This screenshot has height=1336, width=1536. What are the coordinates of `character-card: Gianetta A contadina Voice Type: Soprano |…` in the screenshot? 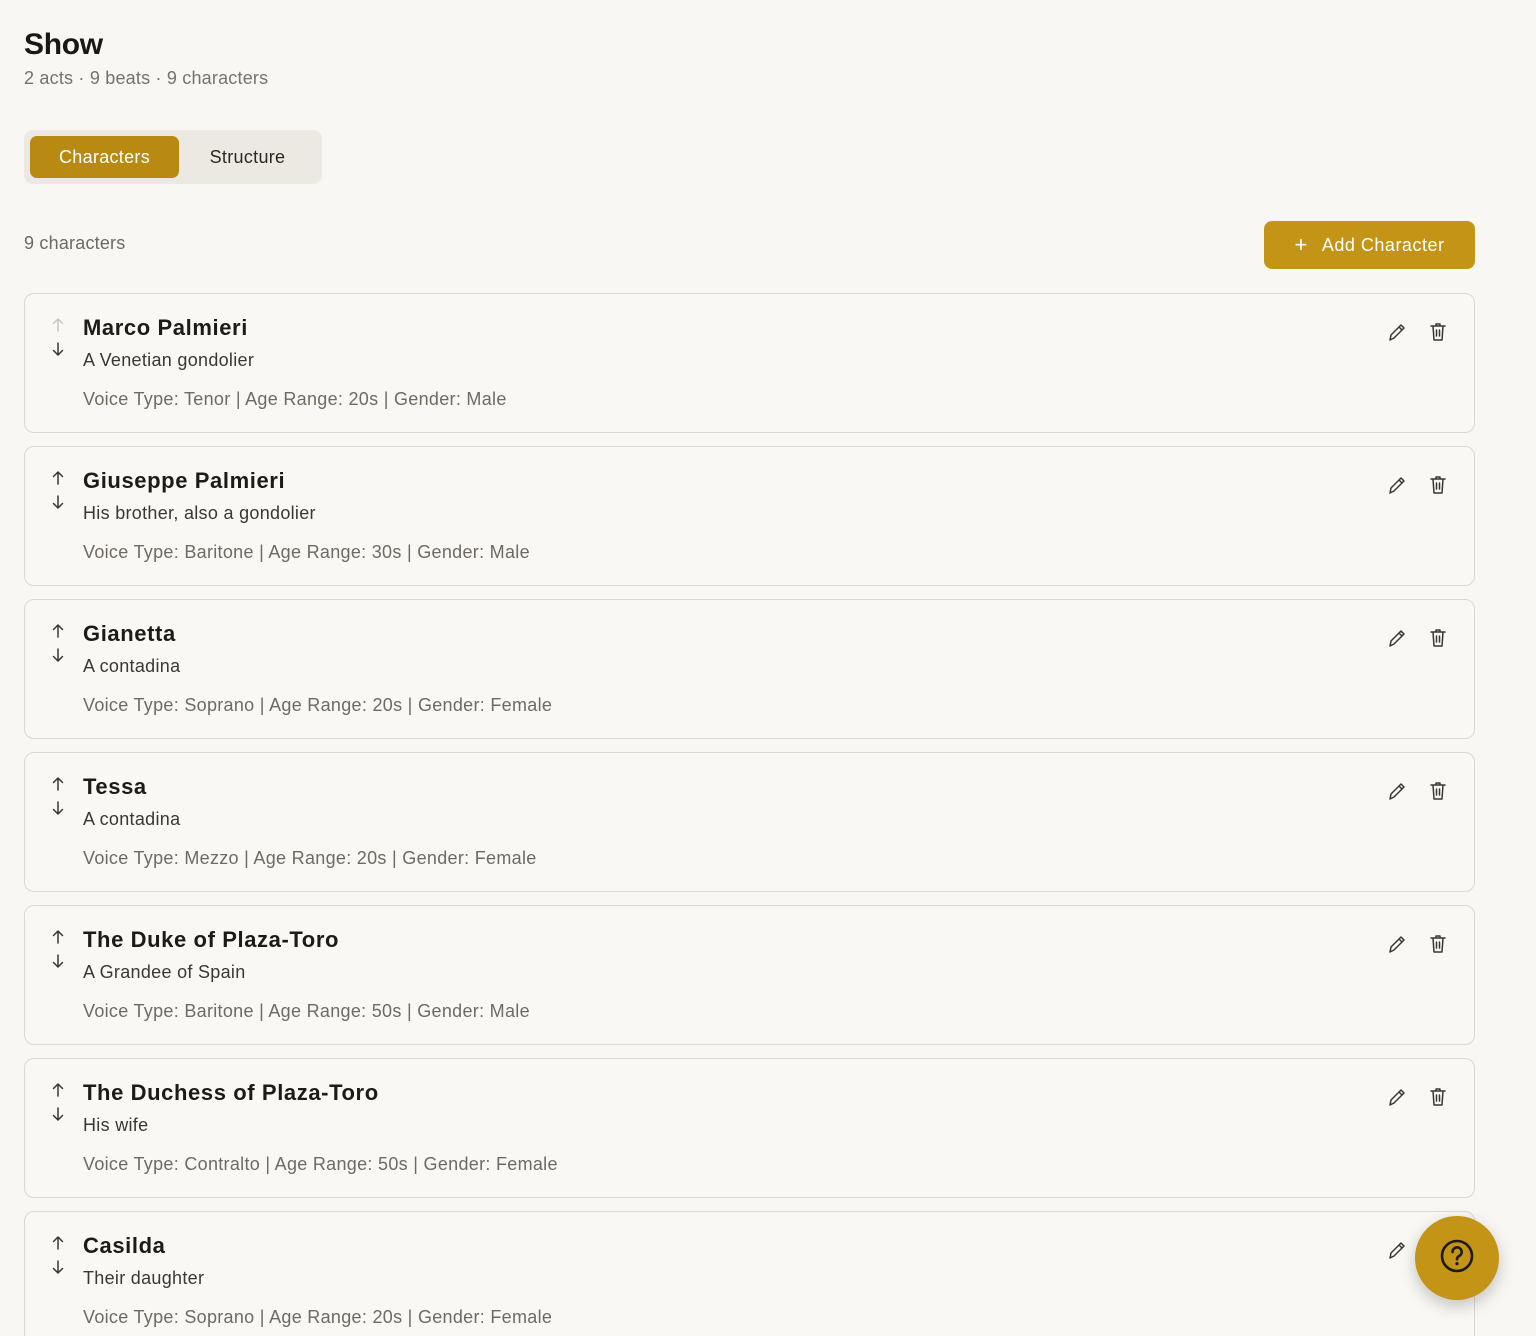 It's located at (749, 669).